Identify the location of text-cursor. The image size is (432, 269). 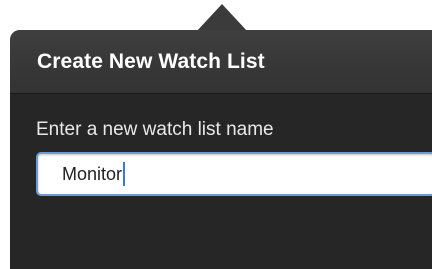
(124, 174).